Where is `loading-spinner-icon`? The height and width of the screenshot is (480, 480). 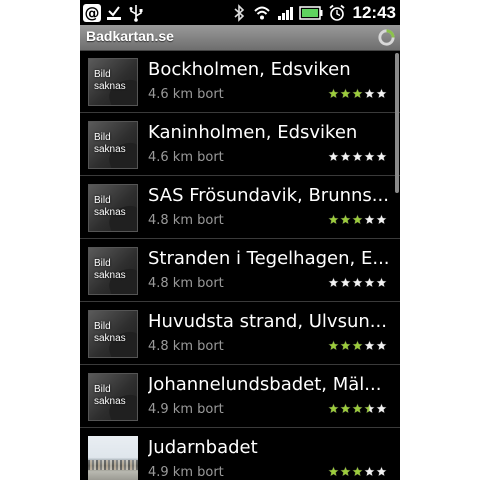 loading-spinner-icon is located at coordinates (386, 37).